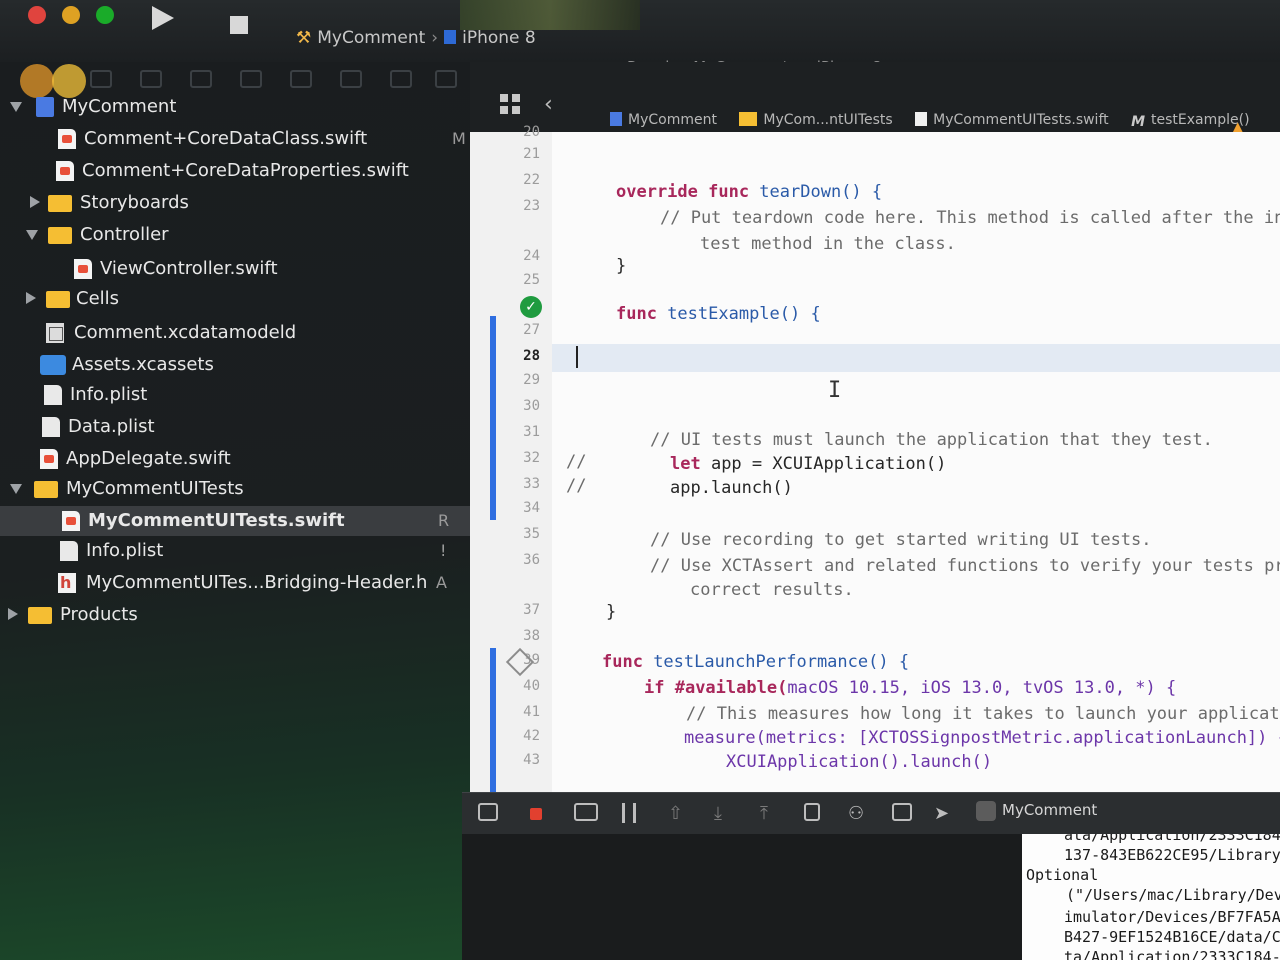 The height and width of the screenshot is (960, 1280). I want to click on line-number: 23, so click(520, 206).